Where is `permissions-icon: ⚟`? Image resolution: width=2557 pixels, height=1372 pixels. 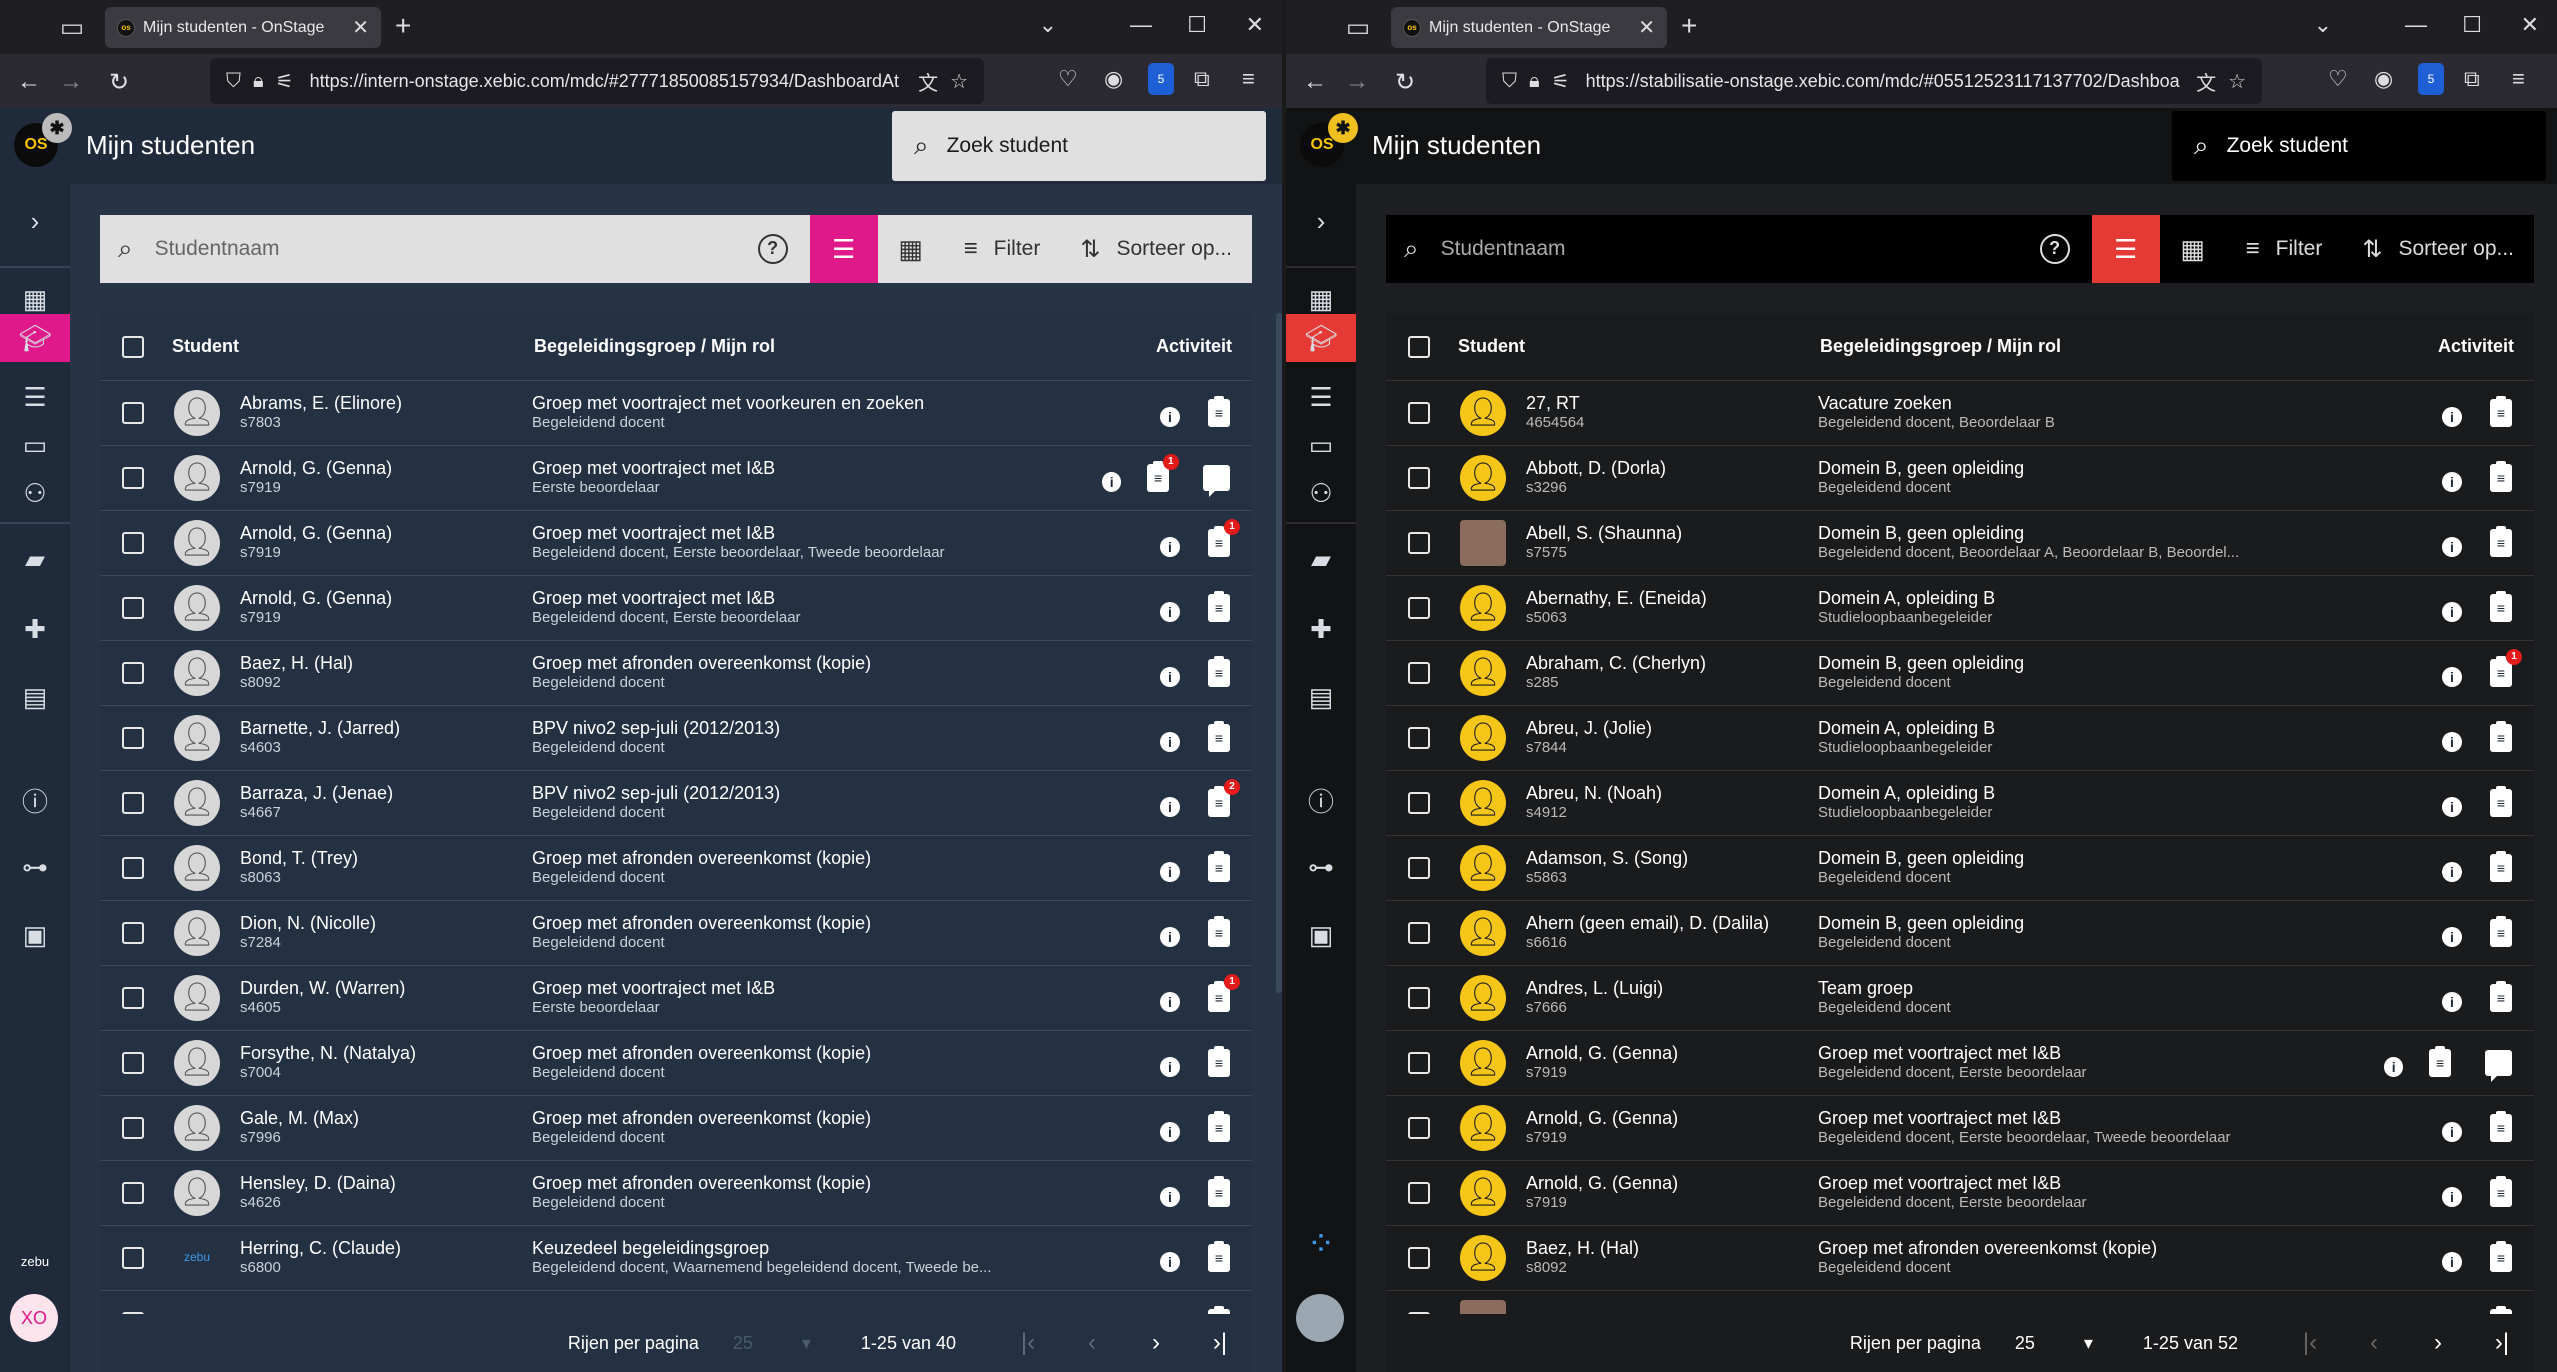
permissions-icon: ⚟ is located at coordinates (285, 81).